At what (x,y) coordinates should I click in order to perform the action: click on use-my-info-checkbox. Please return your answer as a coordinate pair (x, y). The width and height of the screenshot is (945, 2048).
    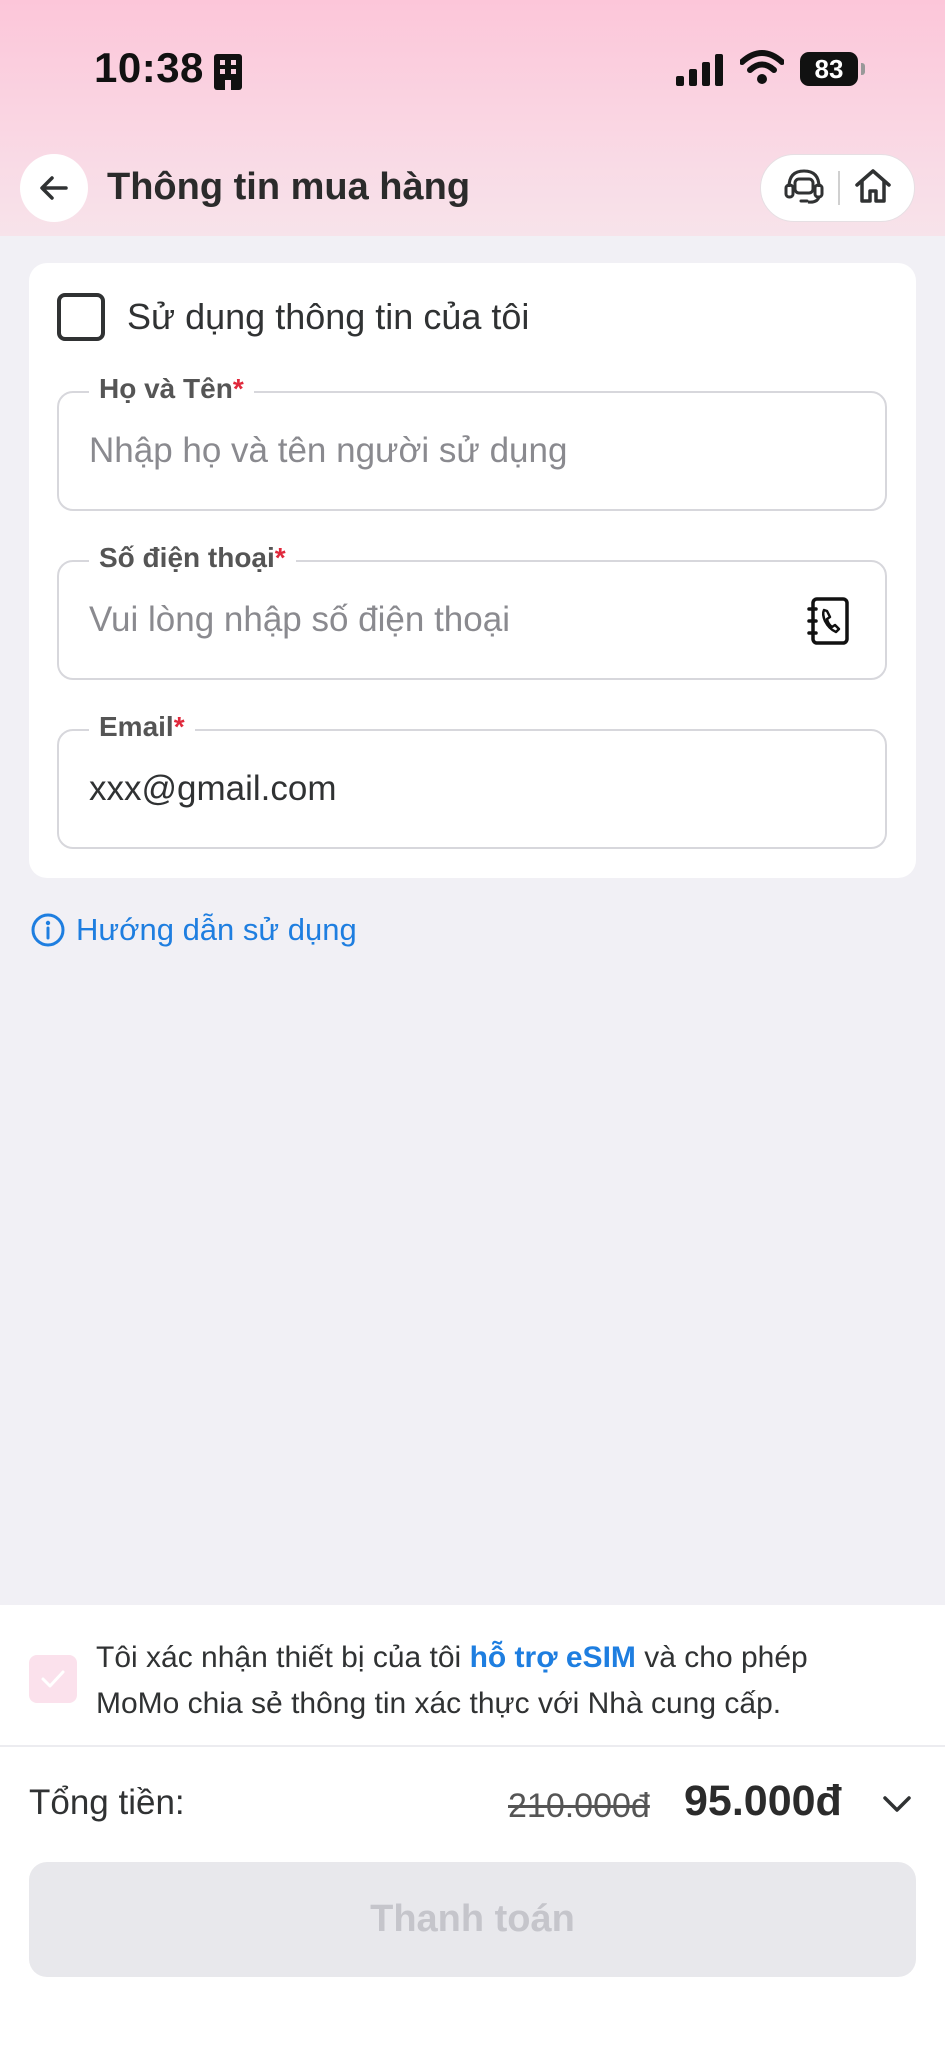
    Looking at the image, I should click on (81, 317).